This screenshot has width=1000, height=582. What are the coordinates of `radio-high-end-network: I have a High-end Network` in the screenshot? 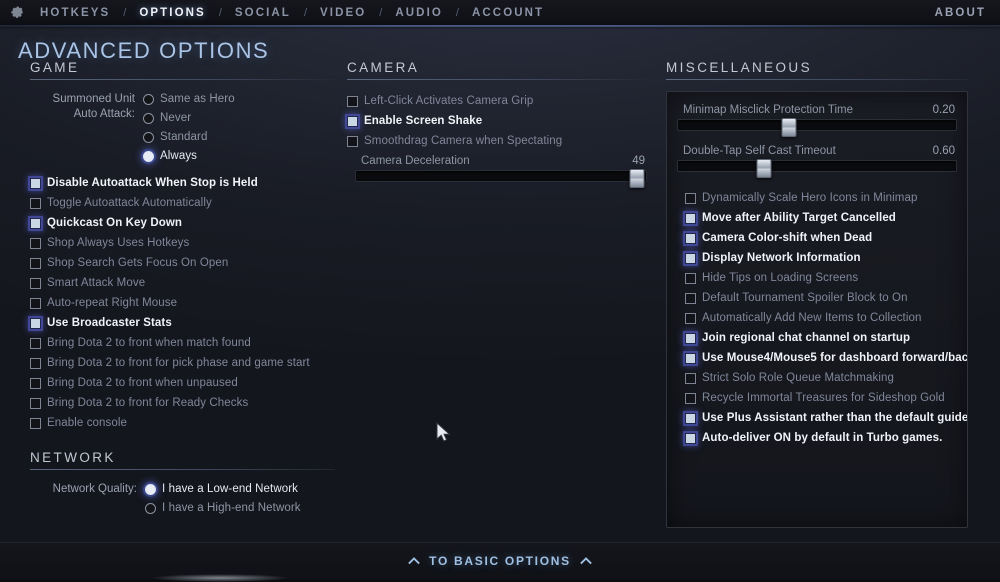 It's located at (223, 508).